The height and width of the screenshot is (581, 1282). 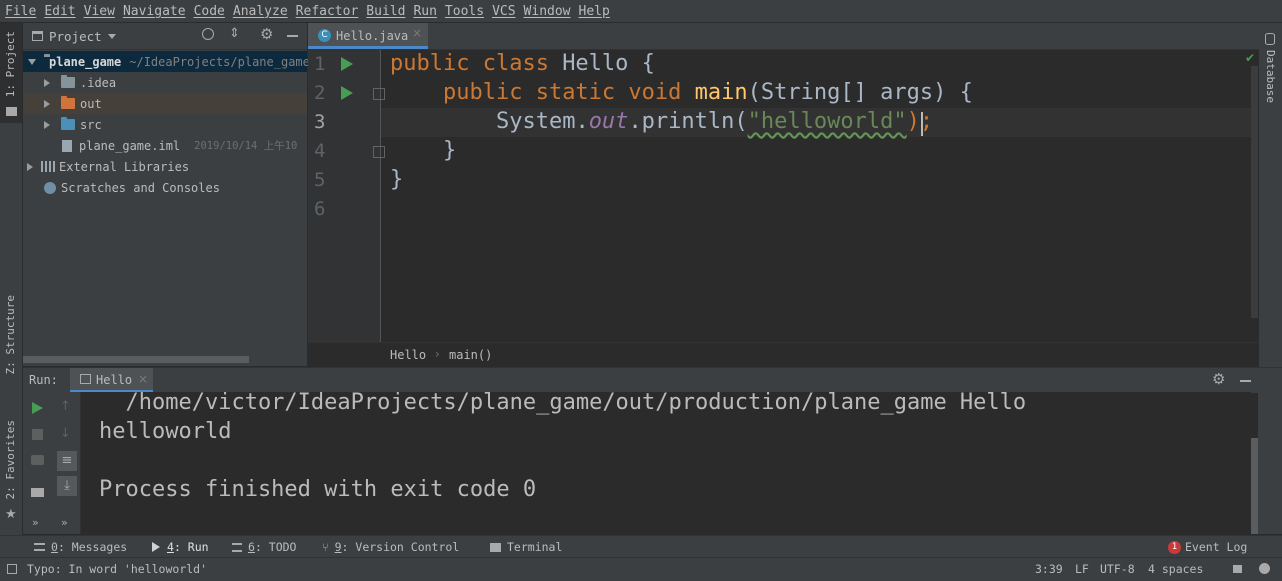 I want to click on tool-window-number: 4, so click(x=170, y=547).